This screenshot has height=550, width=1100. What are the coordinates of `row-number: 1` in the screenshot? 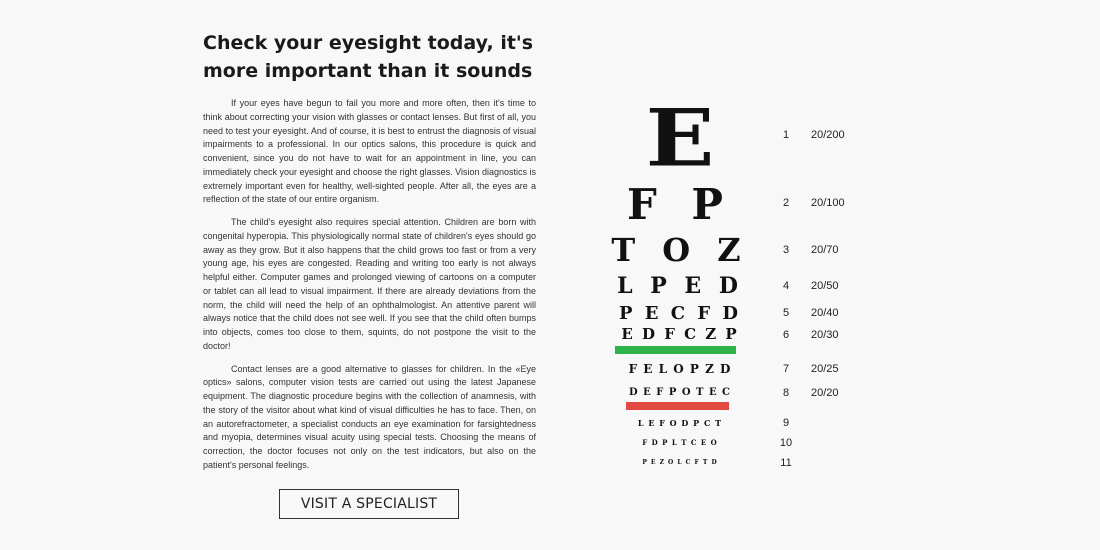 It's located at (786, 135).